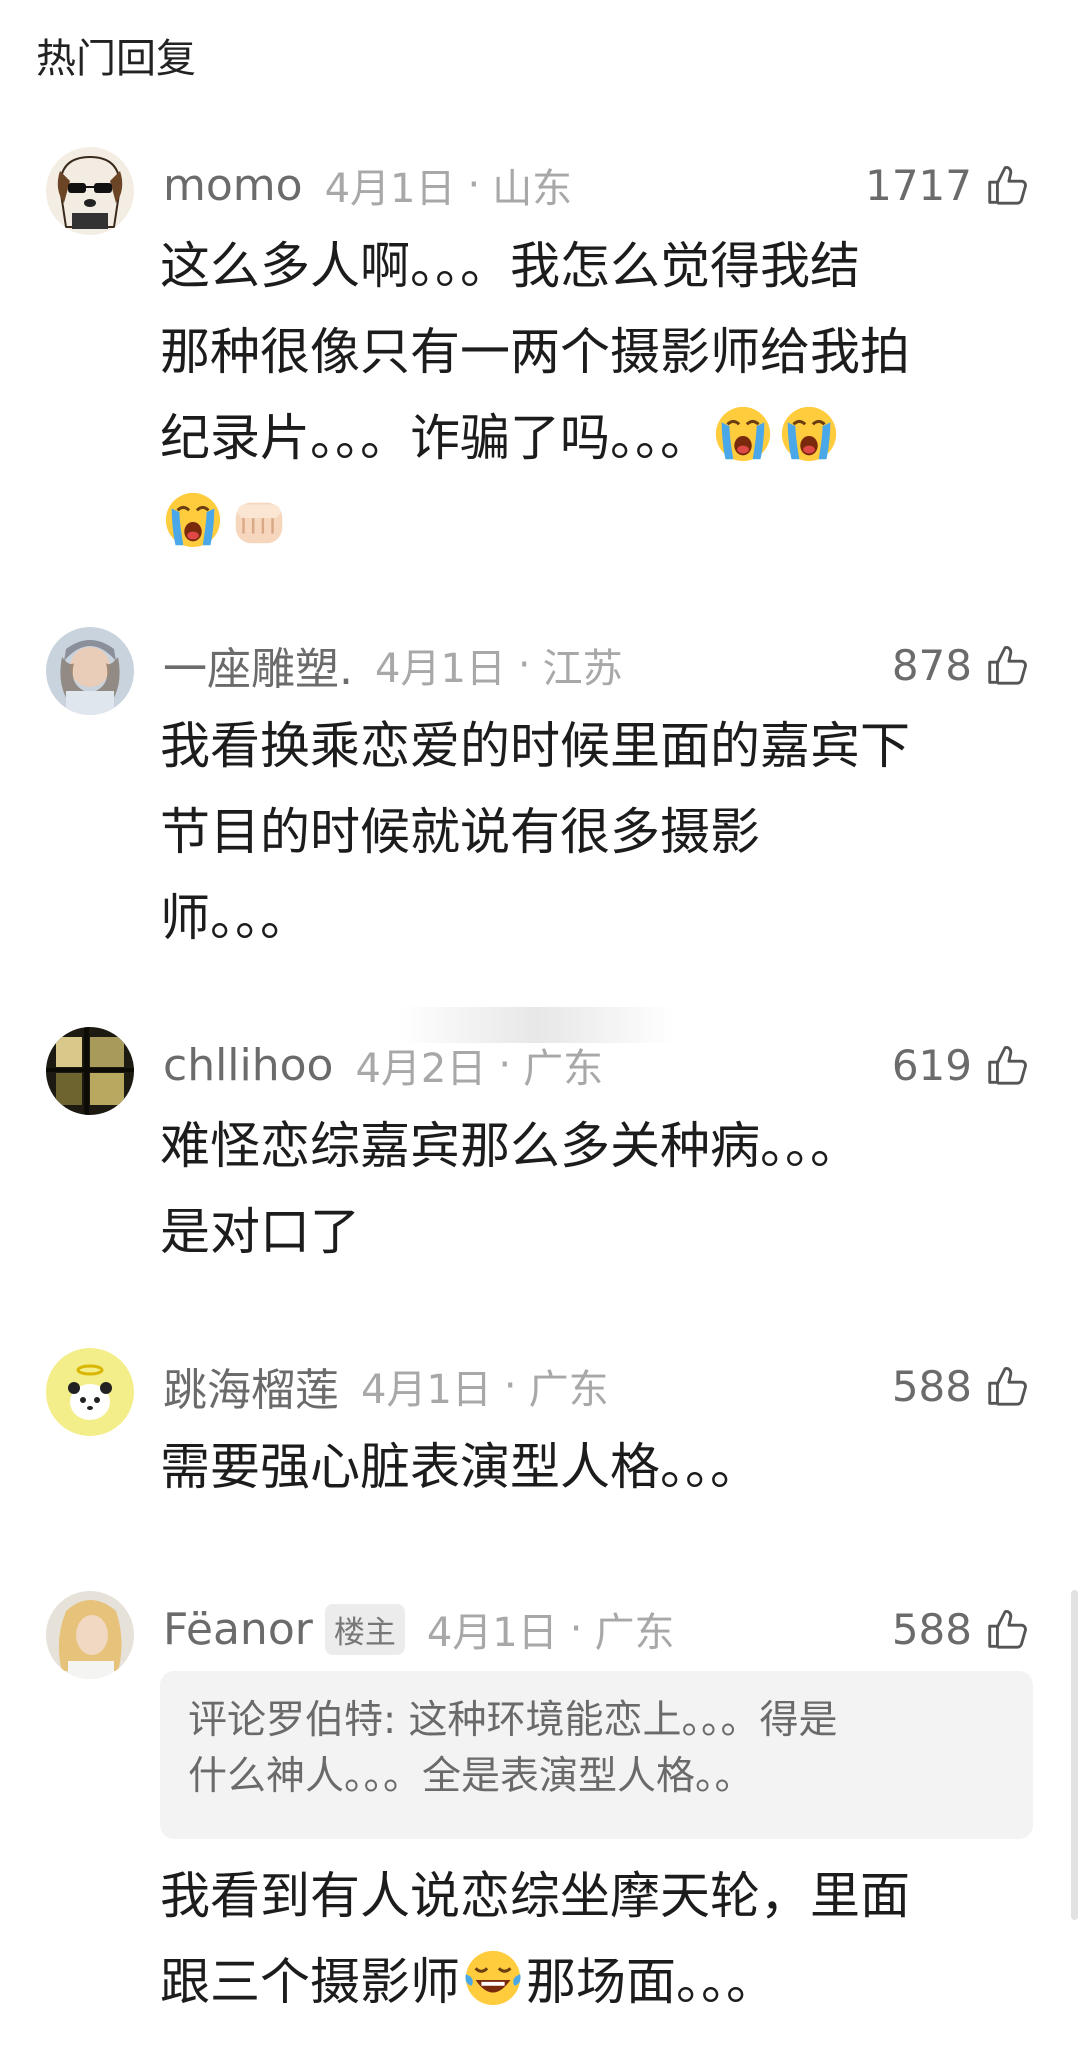 This screenshot has height=2047, width=1080. I want to click on comment-meta: chllihoo 4月2日 · 广东, so click(383, 1065).